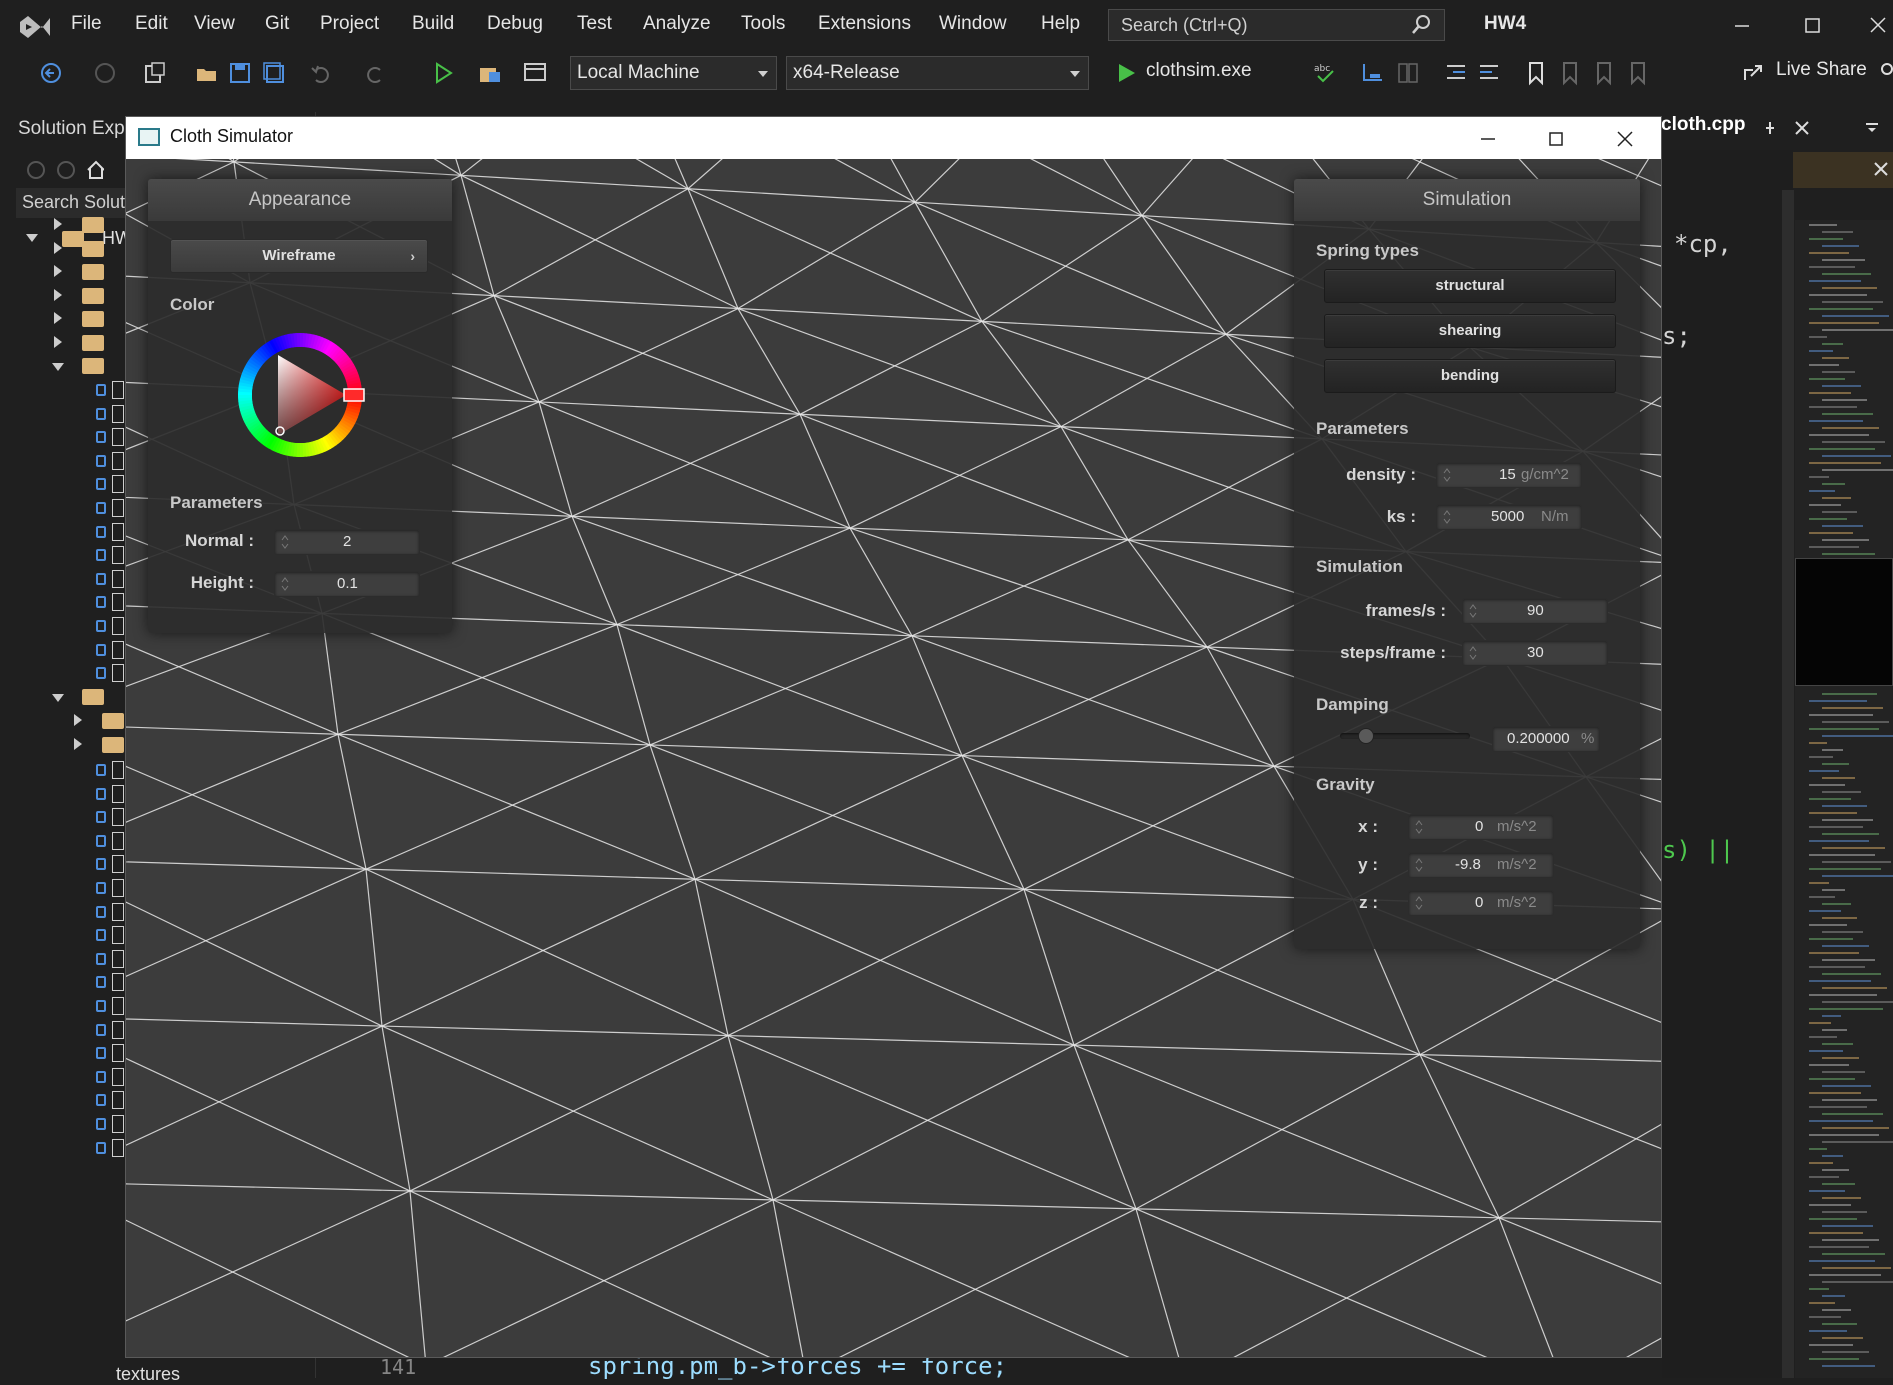  Describe the element at coordinates (515, 24) in the screenshot. I see `menu-debug: Debug` at that location.